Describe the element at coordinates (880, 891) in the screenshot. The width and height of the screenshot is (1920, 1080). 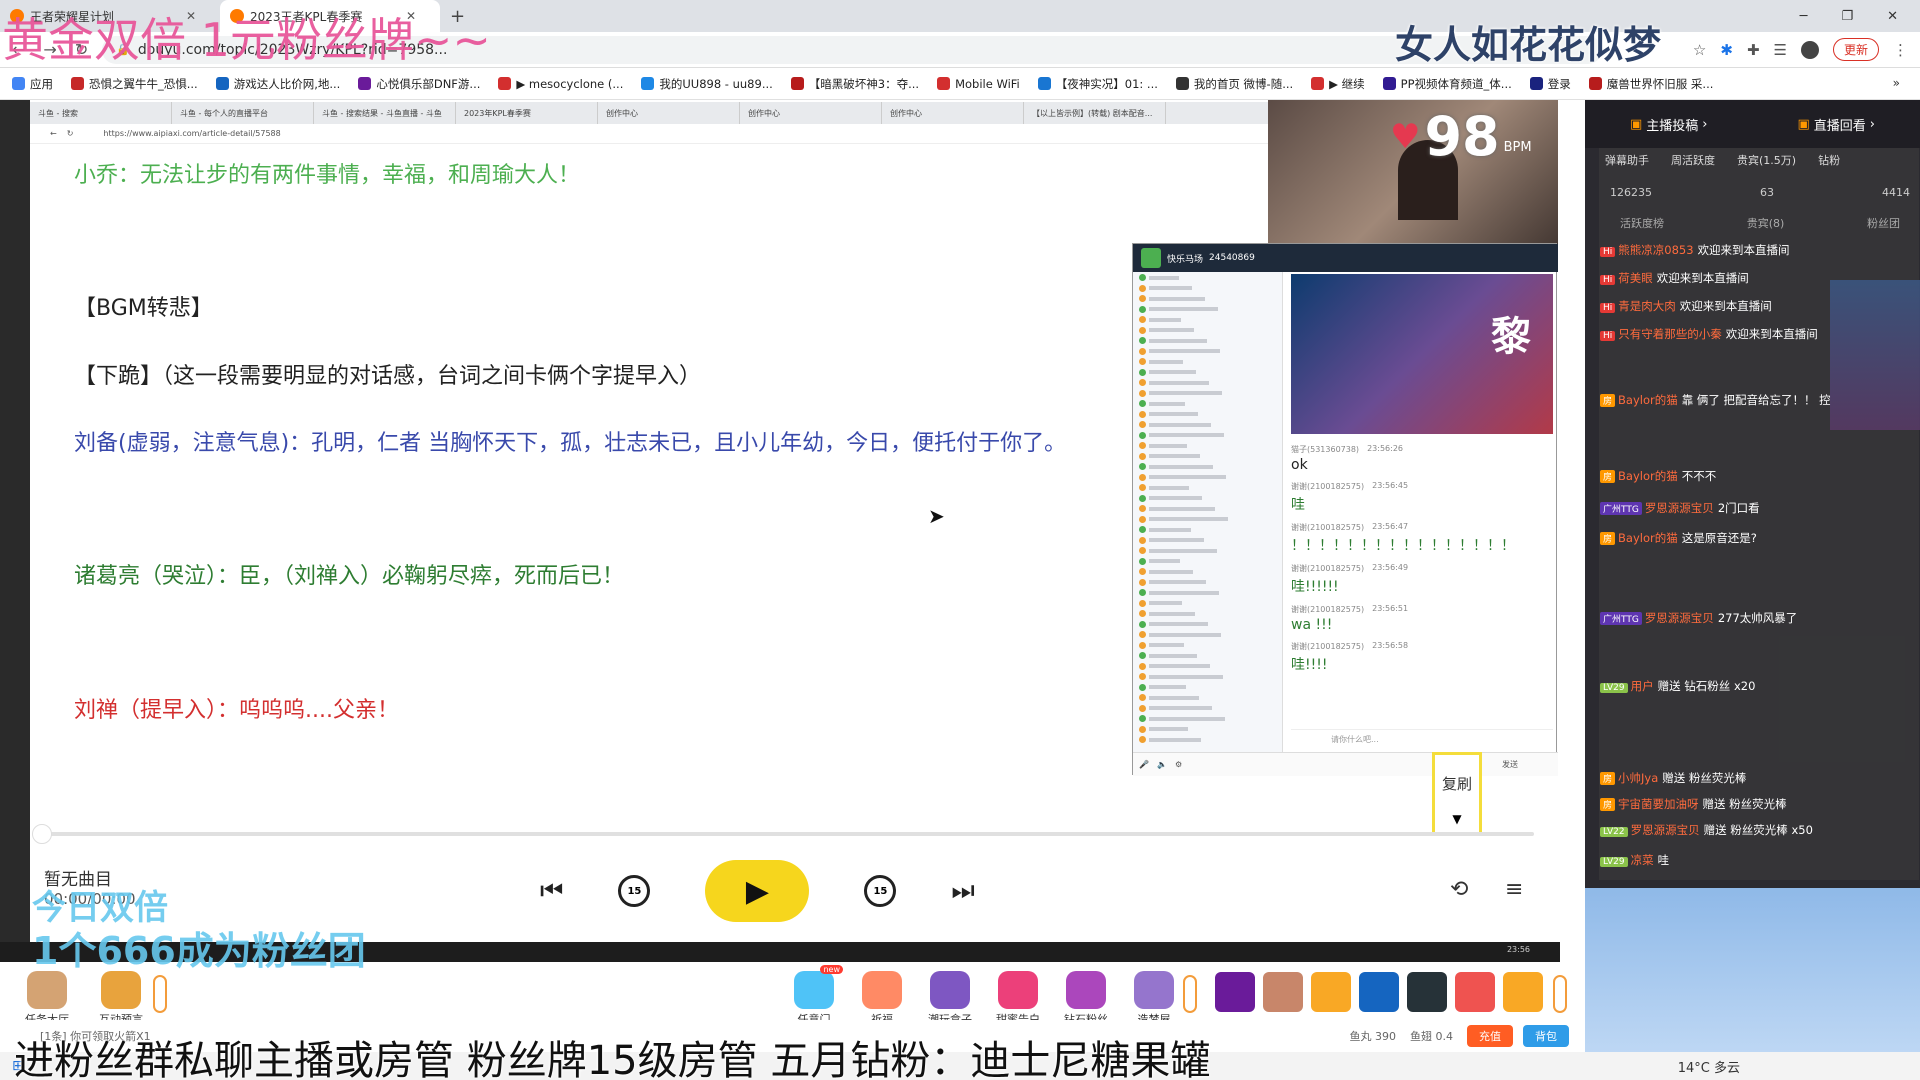
I see `forward-15-icon: 15` at that location.